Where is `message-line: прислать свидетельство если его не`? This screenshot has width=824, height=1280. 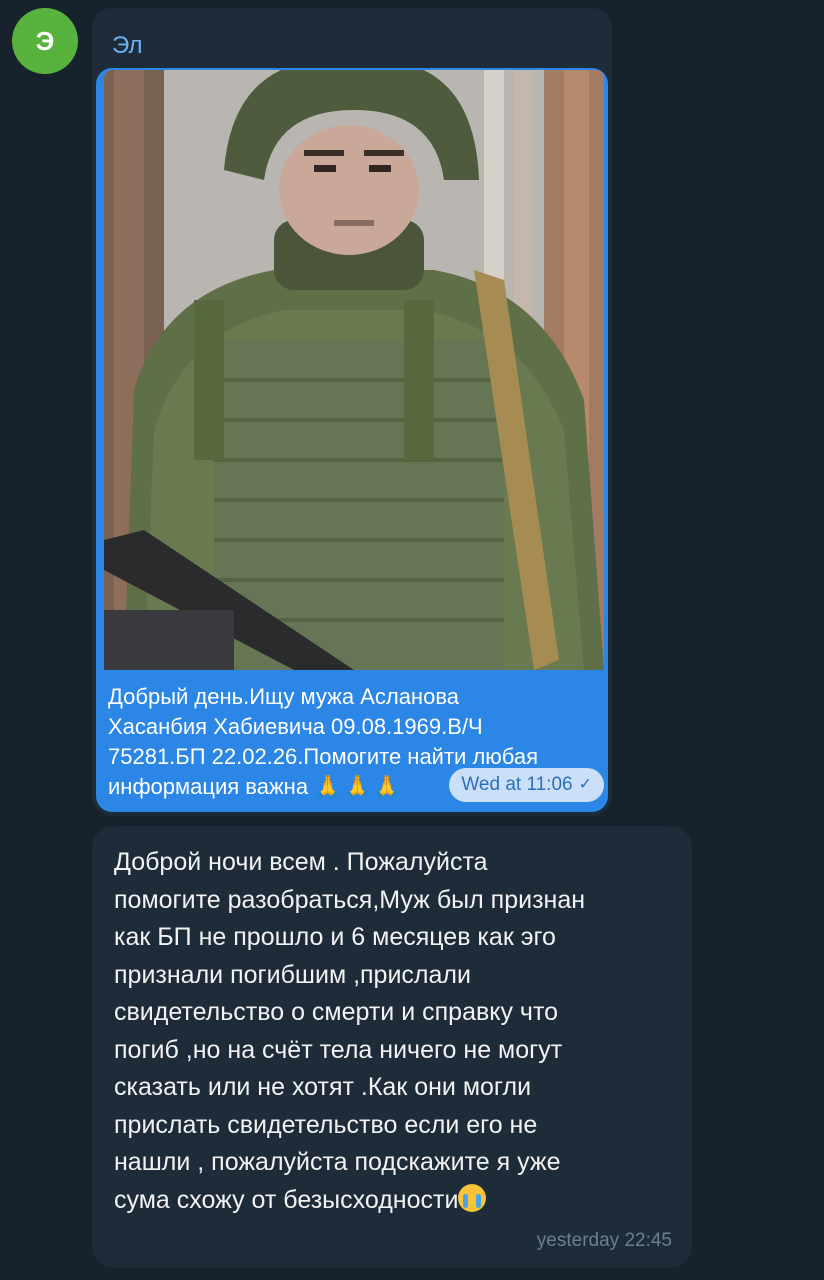
message-line: прислать свидетельство если его не is located at coordinates (326, 1124).